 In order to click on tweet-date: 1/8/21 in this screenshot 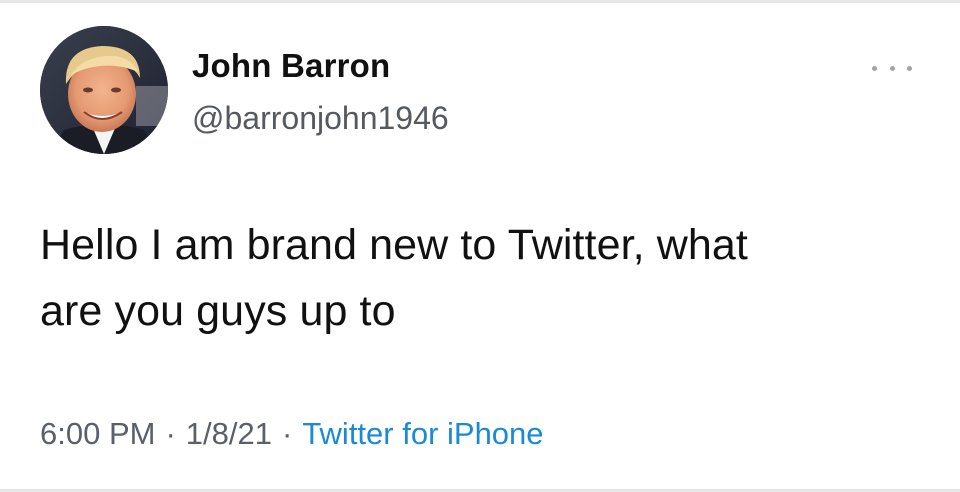, I will do `click(229, 433)`.